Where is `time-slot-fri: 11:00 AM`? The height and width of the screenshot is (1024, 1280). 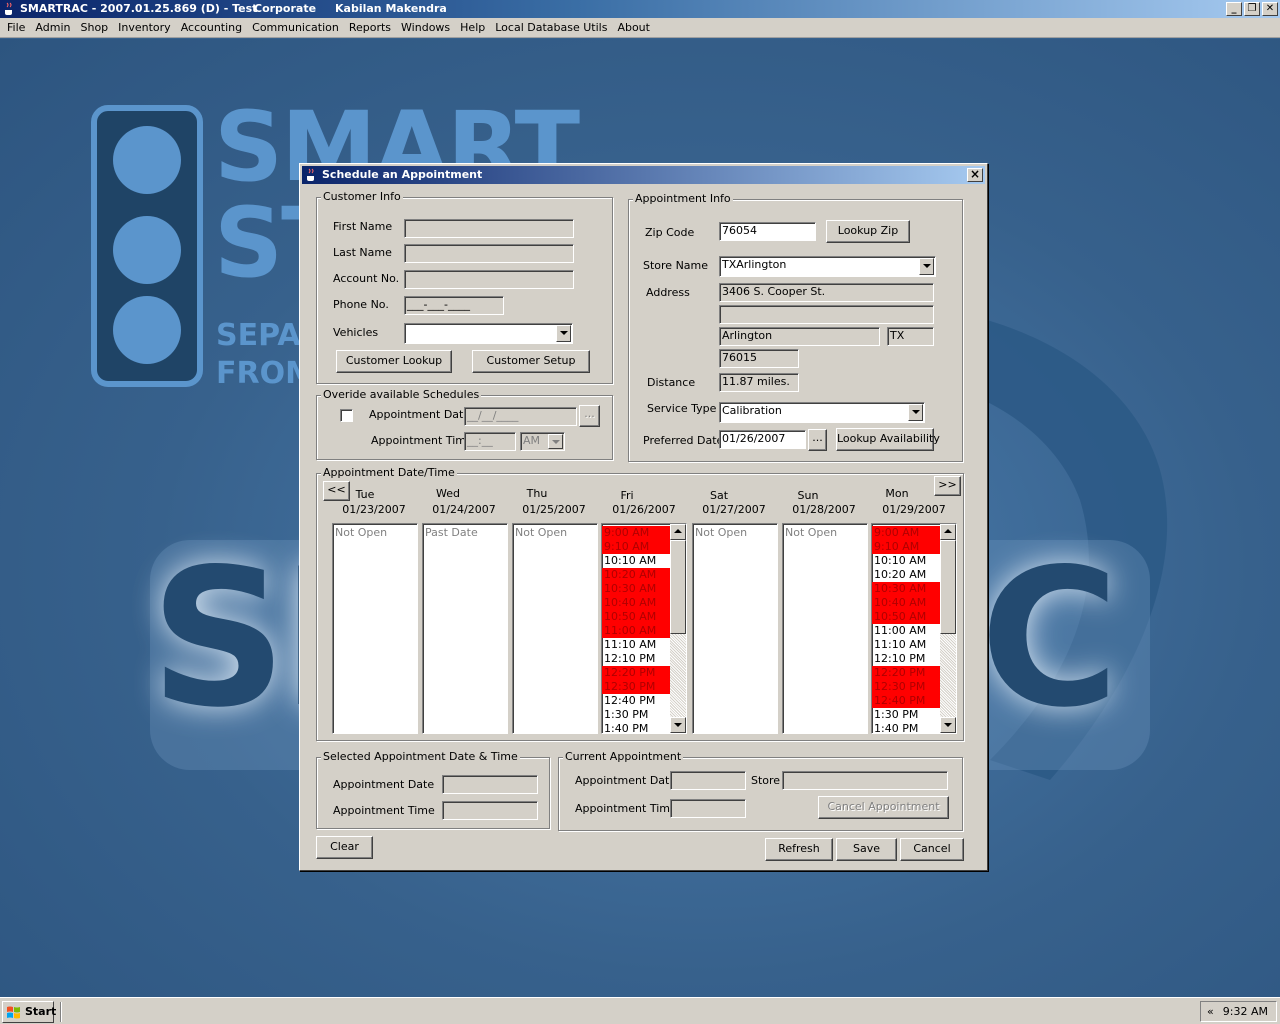
time-slot-fri: 11:00 AM is located at coordinates (636, 631).